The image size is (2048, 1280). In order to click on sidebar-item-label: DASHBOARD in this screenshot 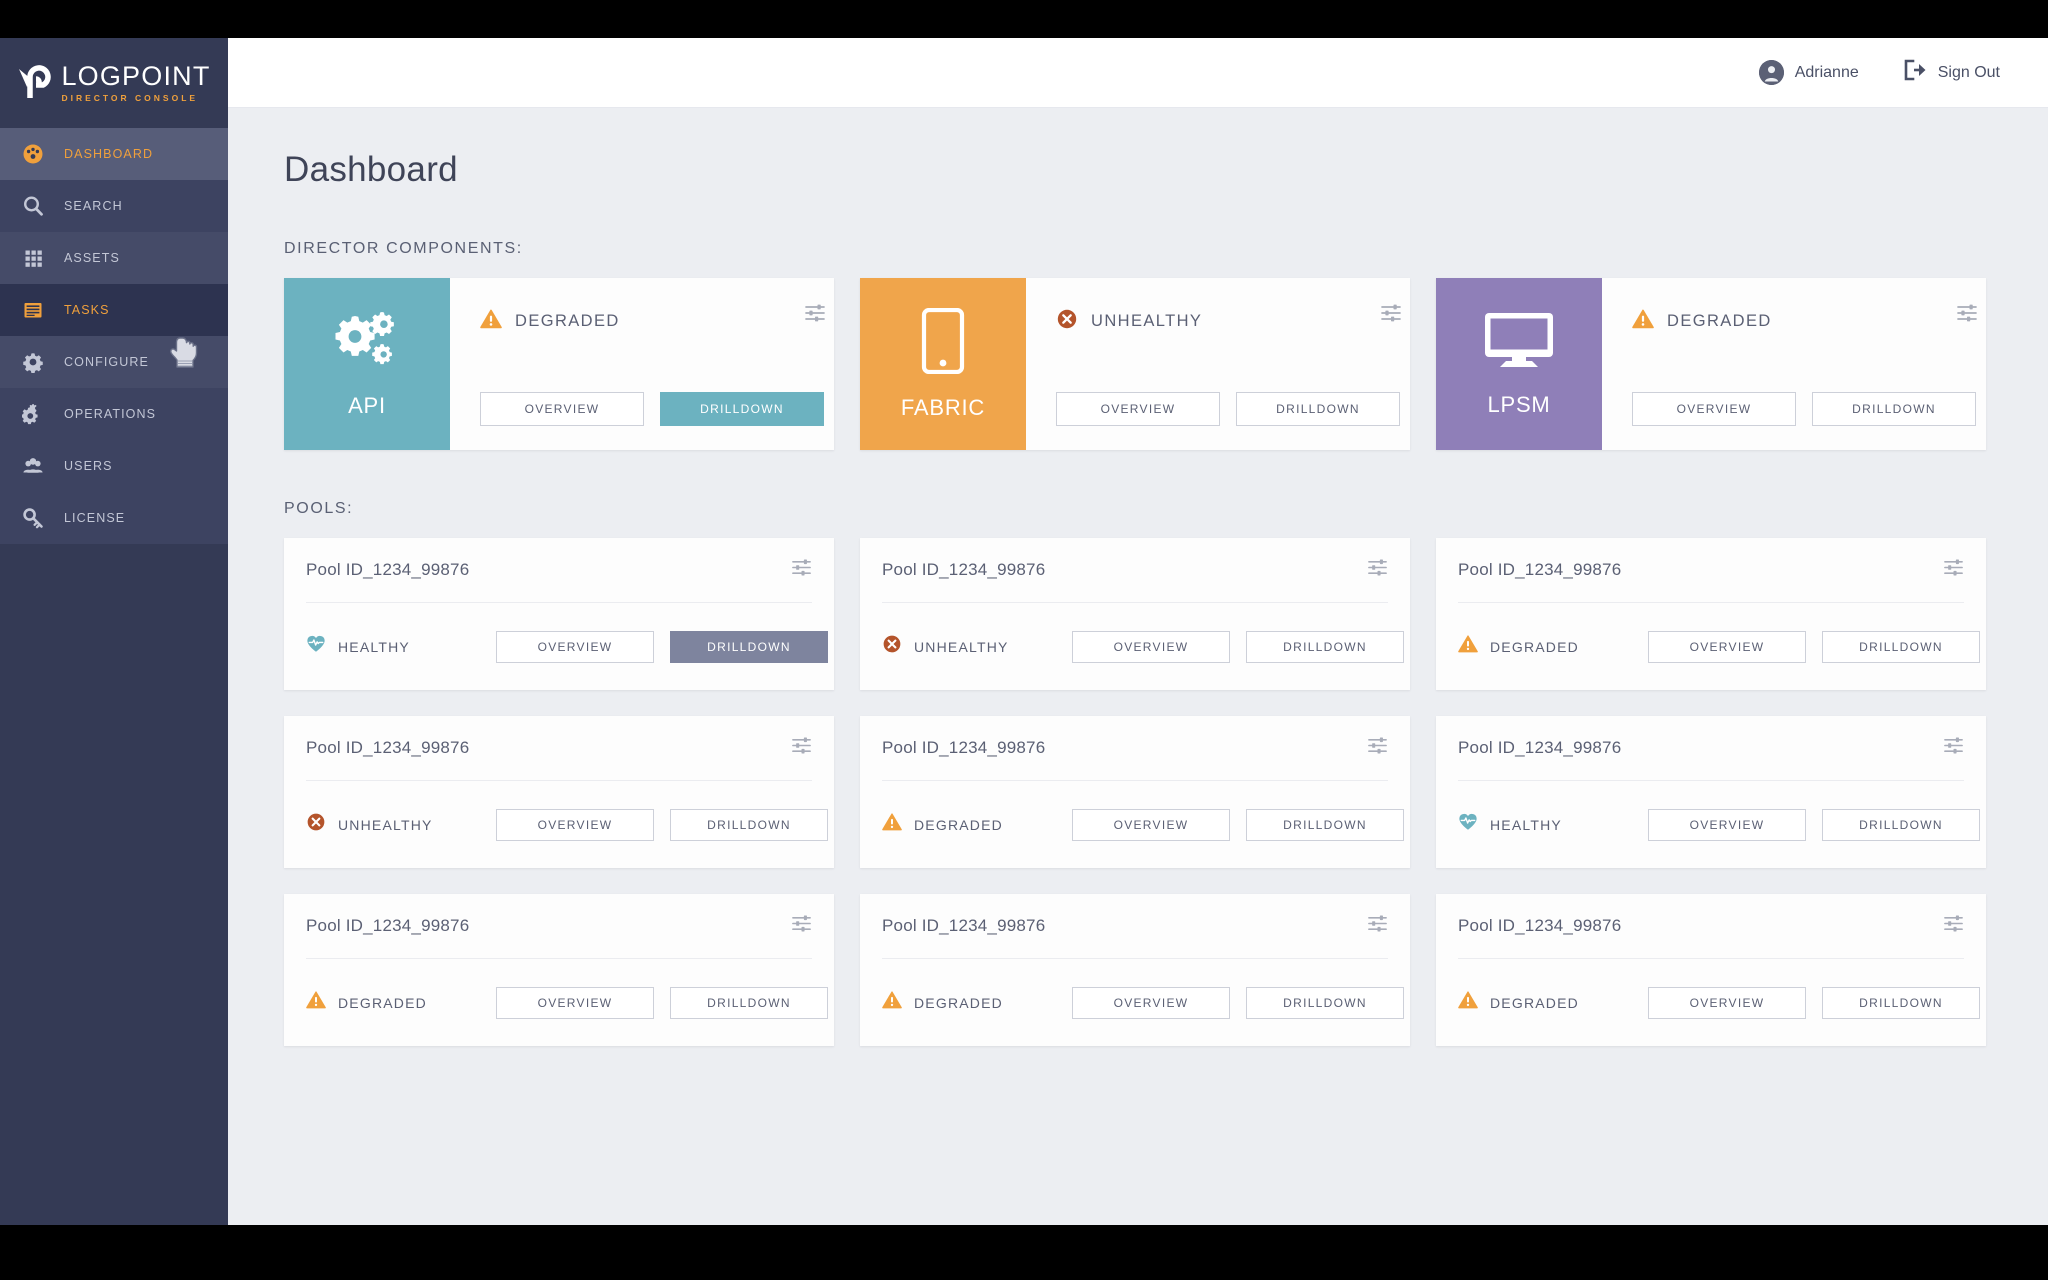, I will do `click(109, 154)`.